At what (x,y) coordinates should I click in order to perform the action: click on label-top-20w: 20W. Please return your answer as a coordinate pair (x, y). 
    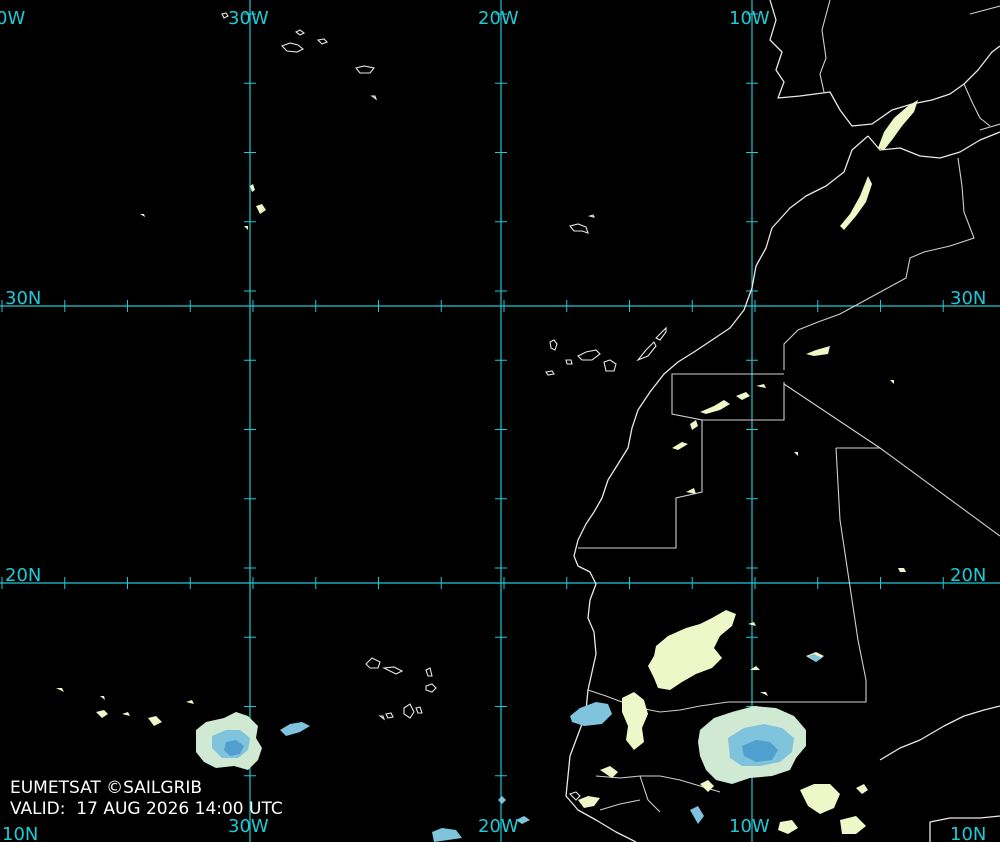
    Looking at the image, I should click on (498, 18).